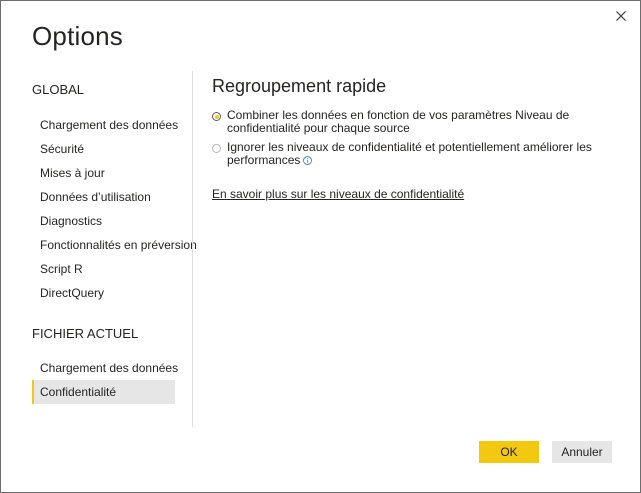 Image resolution: width=641 pixels, height=493 pixels. I want to click on sidebar-item-global-data-load: Chargement des données, so click(105, 125).